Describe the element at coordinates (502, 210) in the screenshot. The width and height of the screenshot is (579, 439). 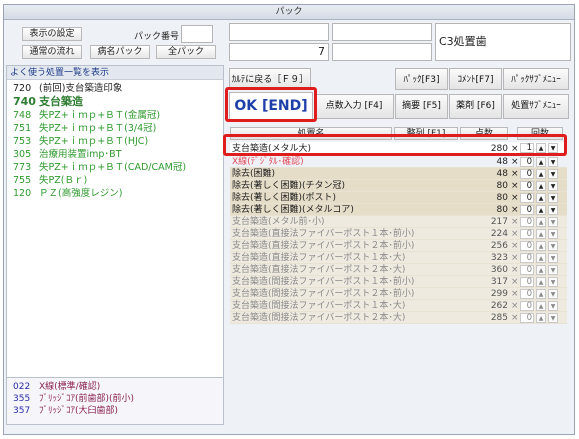
I see `points-cell: 80` at that location.